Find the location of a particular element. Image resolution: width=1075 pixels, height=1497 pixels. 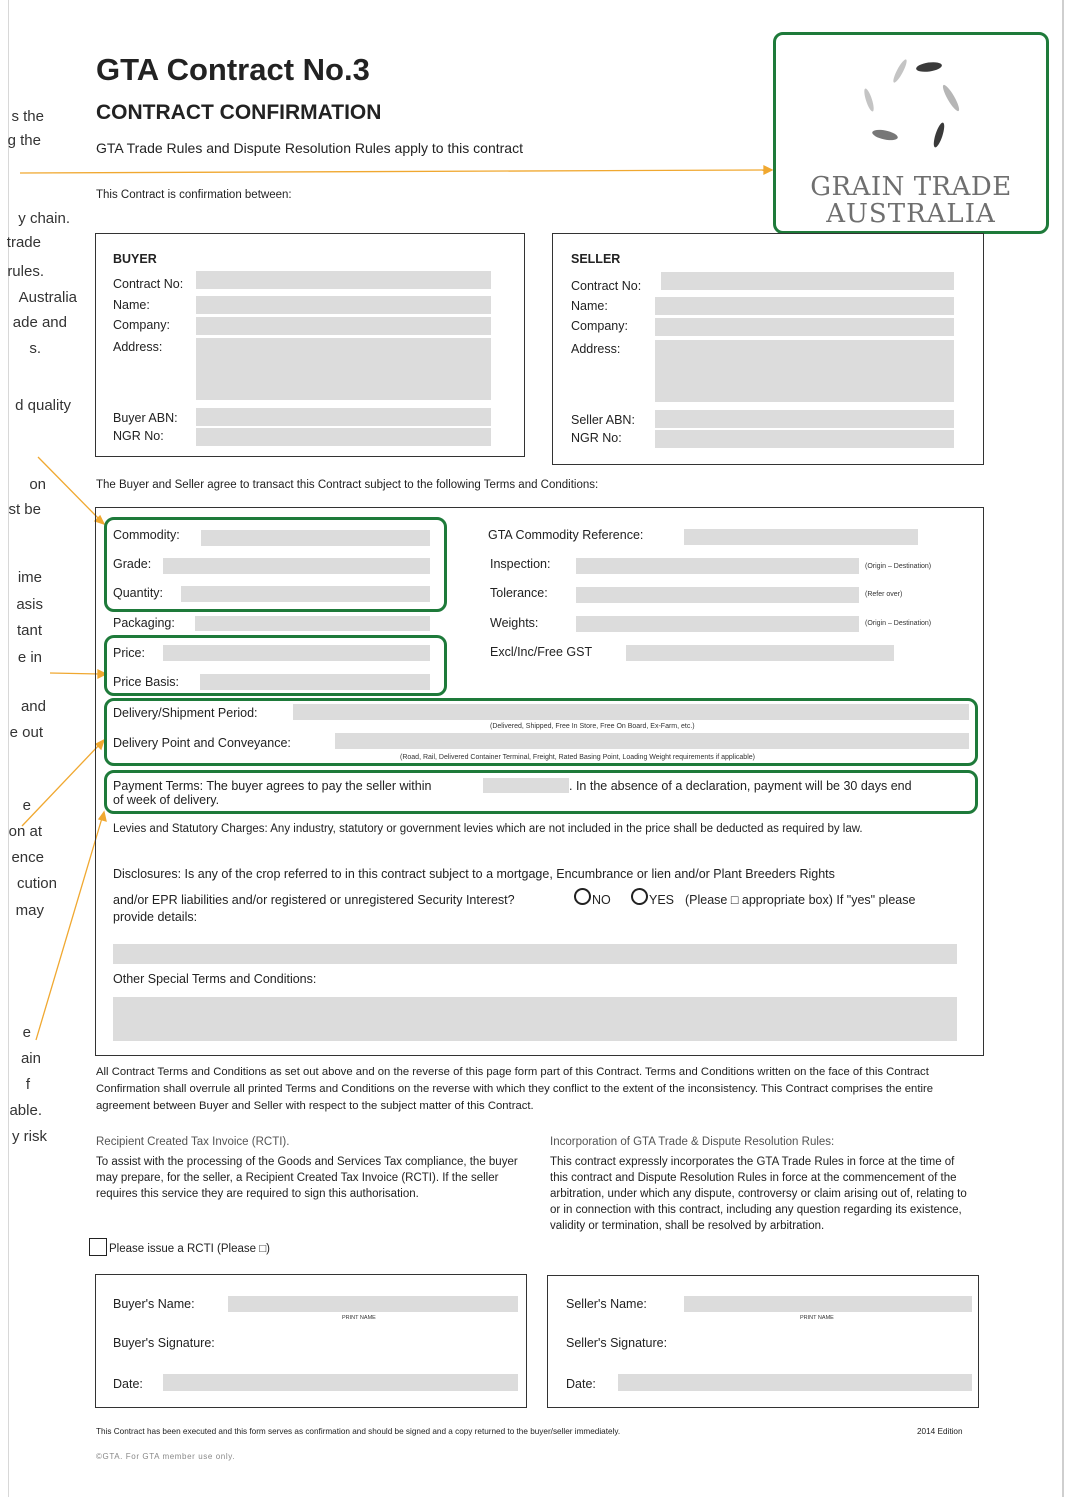

disclosures-details: provide details: is located at coordinates (155, 917).